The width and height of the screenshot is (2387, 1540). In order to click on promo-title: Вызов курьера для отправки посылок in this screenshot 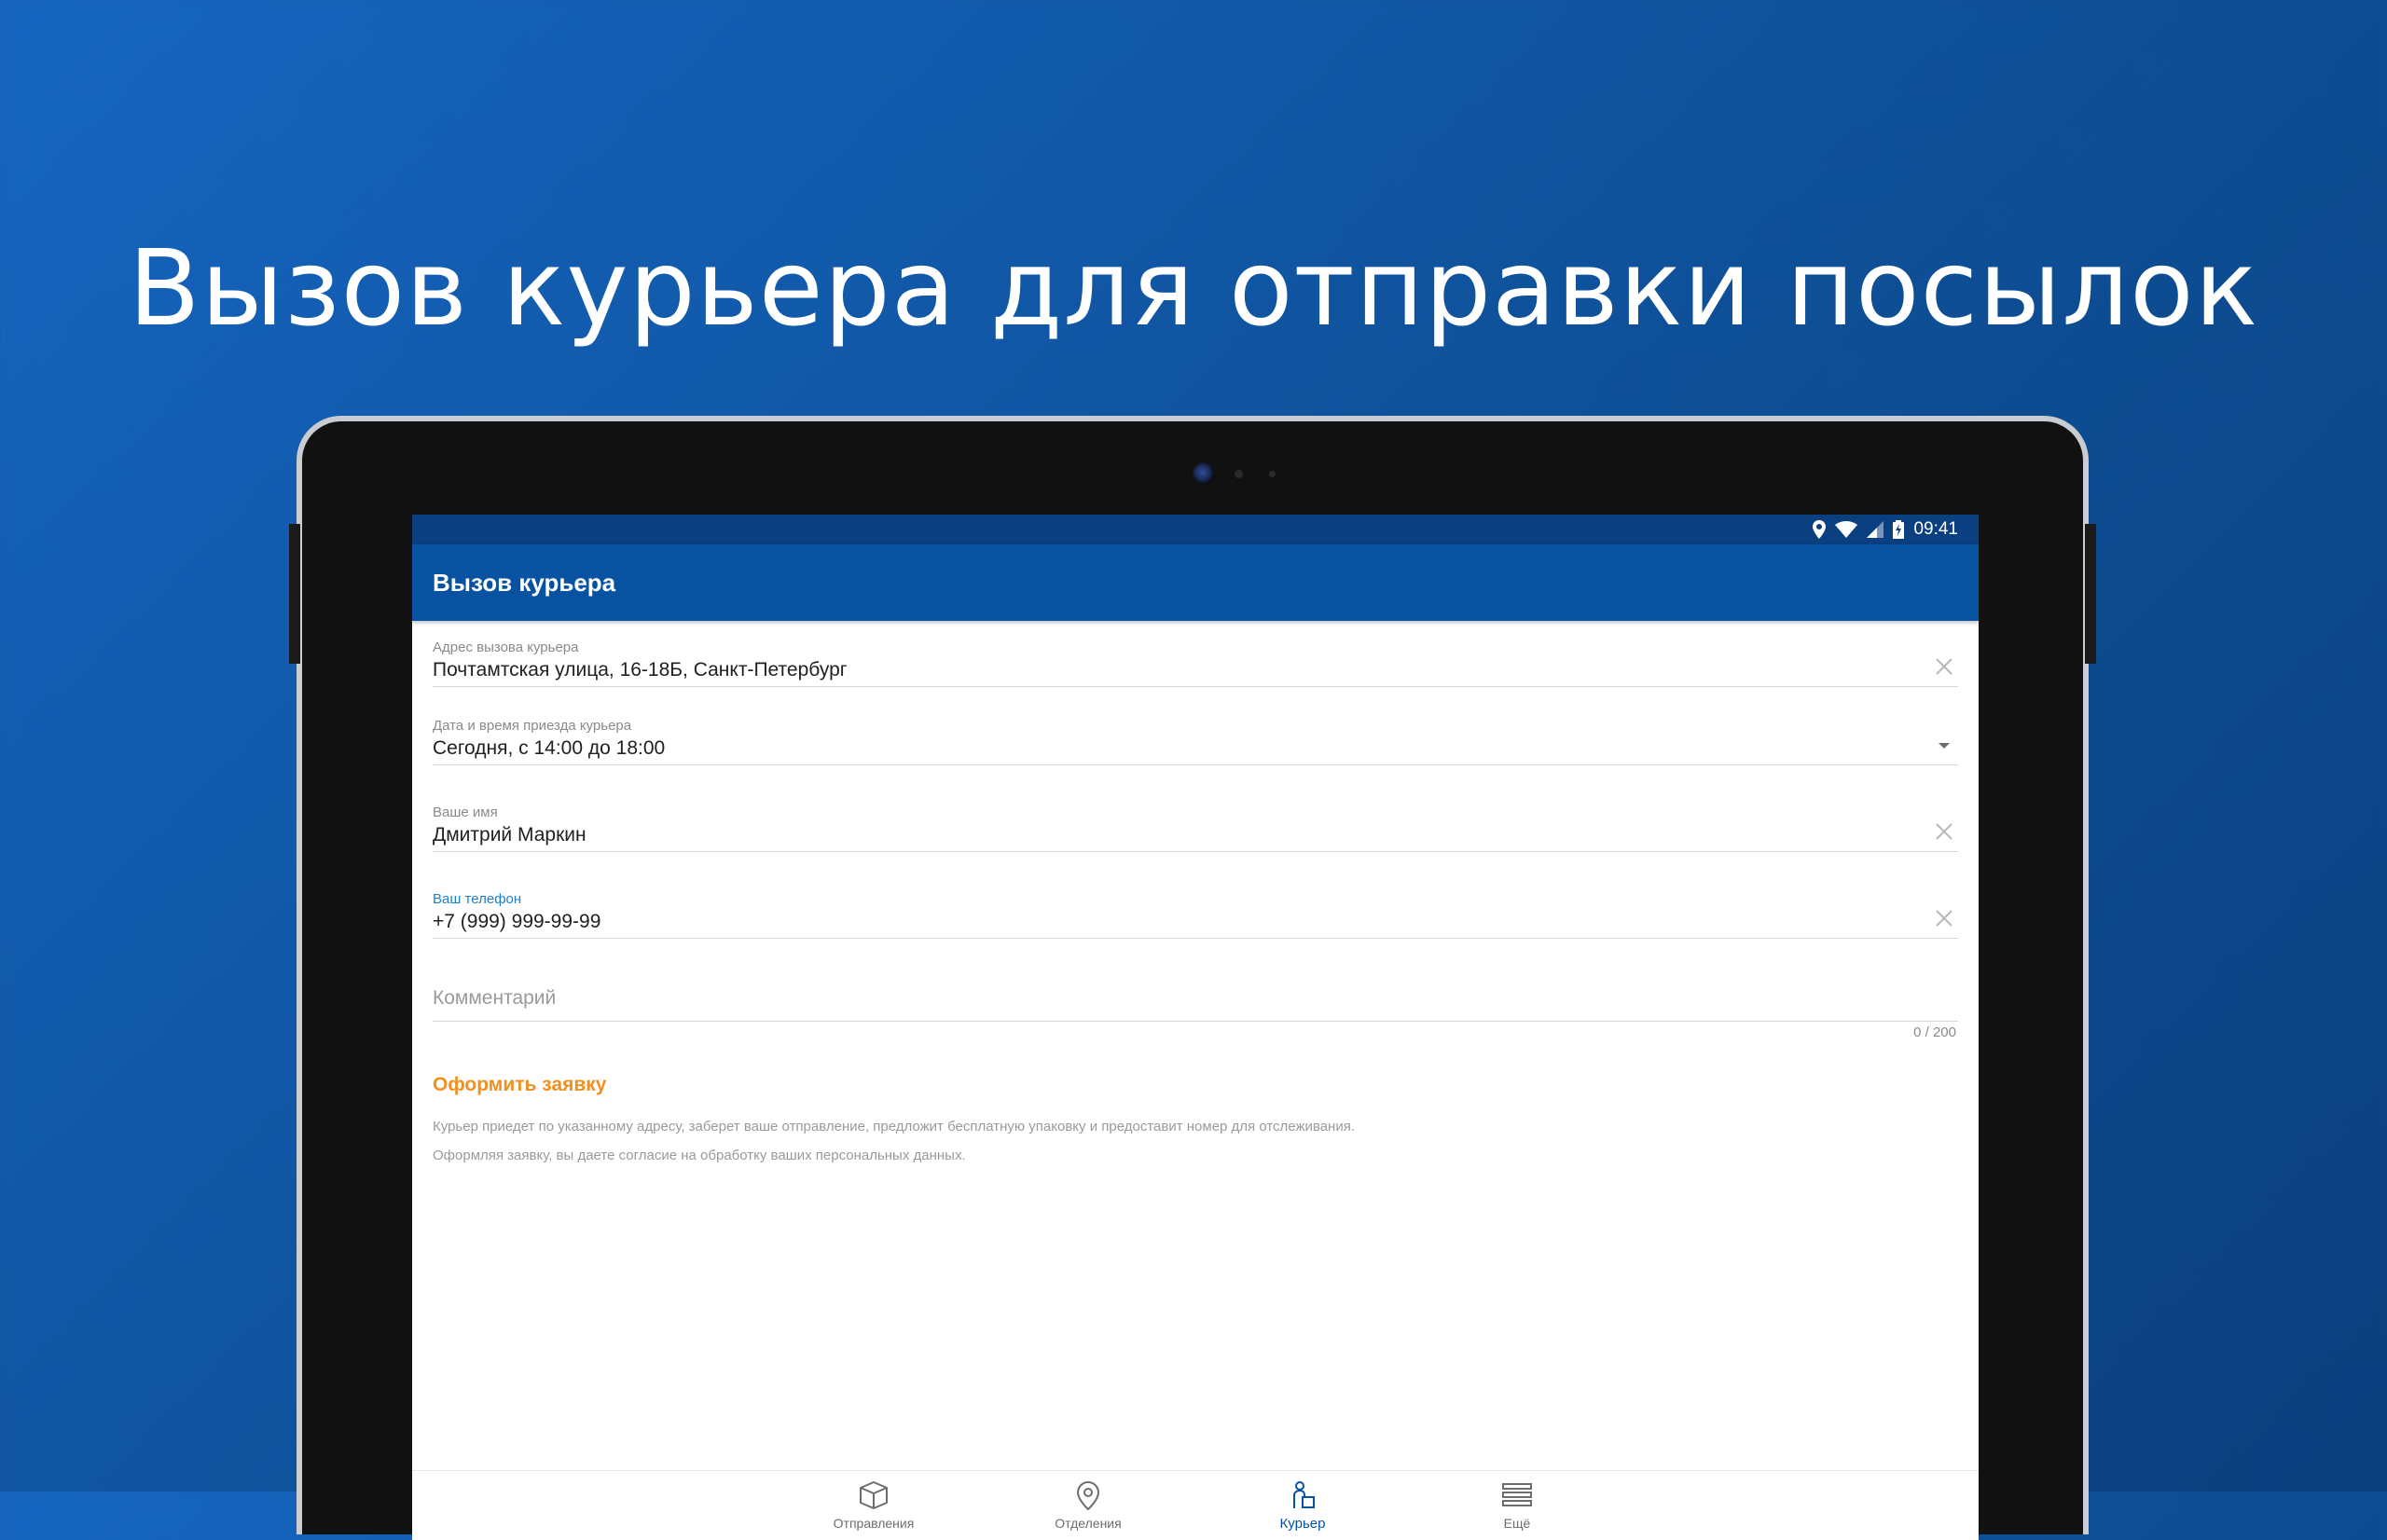, I will do `click(1193, 289)`.